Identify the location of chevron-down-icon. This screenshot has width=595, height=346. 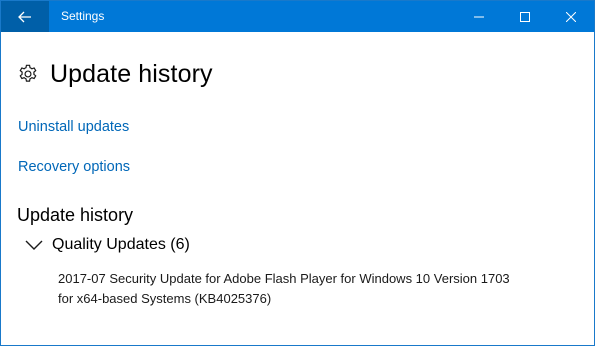
(34, 245).